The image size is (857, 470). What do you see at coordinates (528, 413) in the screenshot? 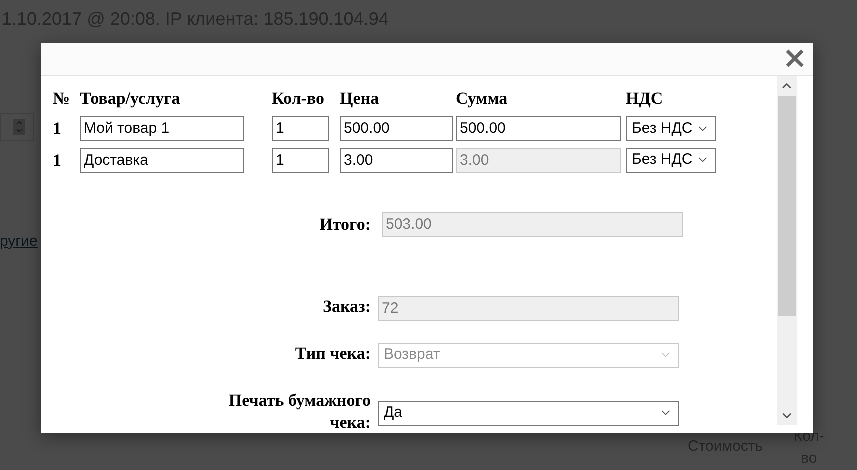
I see `select-field: Да` at bounding box center [528, 413].